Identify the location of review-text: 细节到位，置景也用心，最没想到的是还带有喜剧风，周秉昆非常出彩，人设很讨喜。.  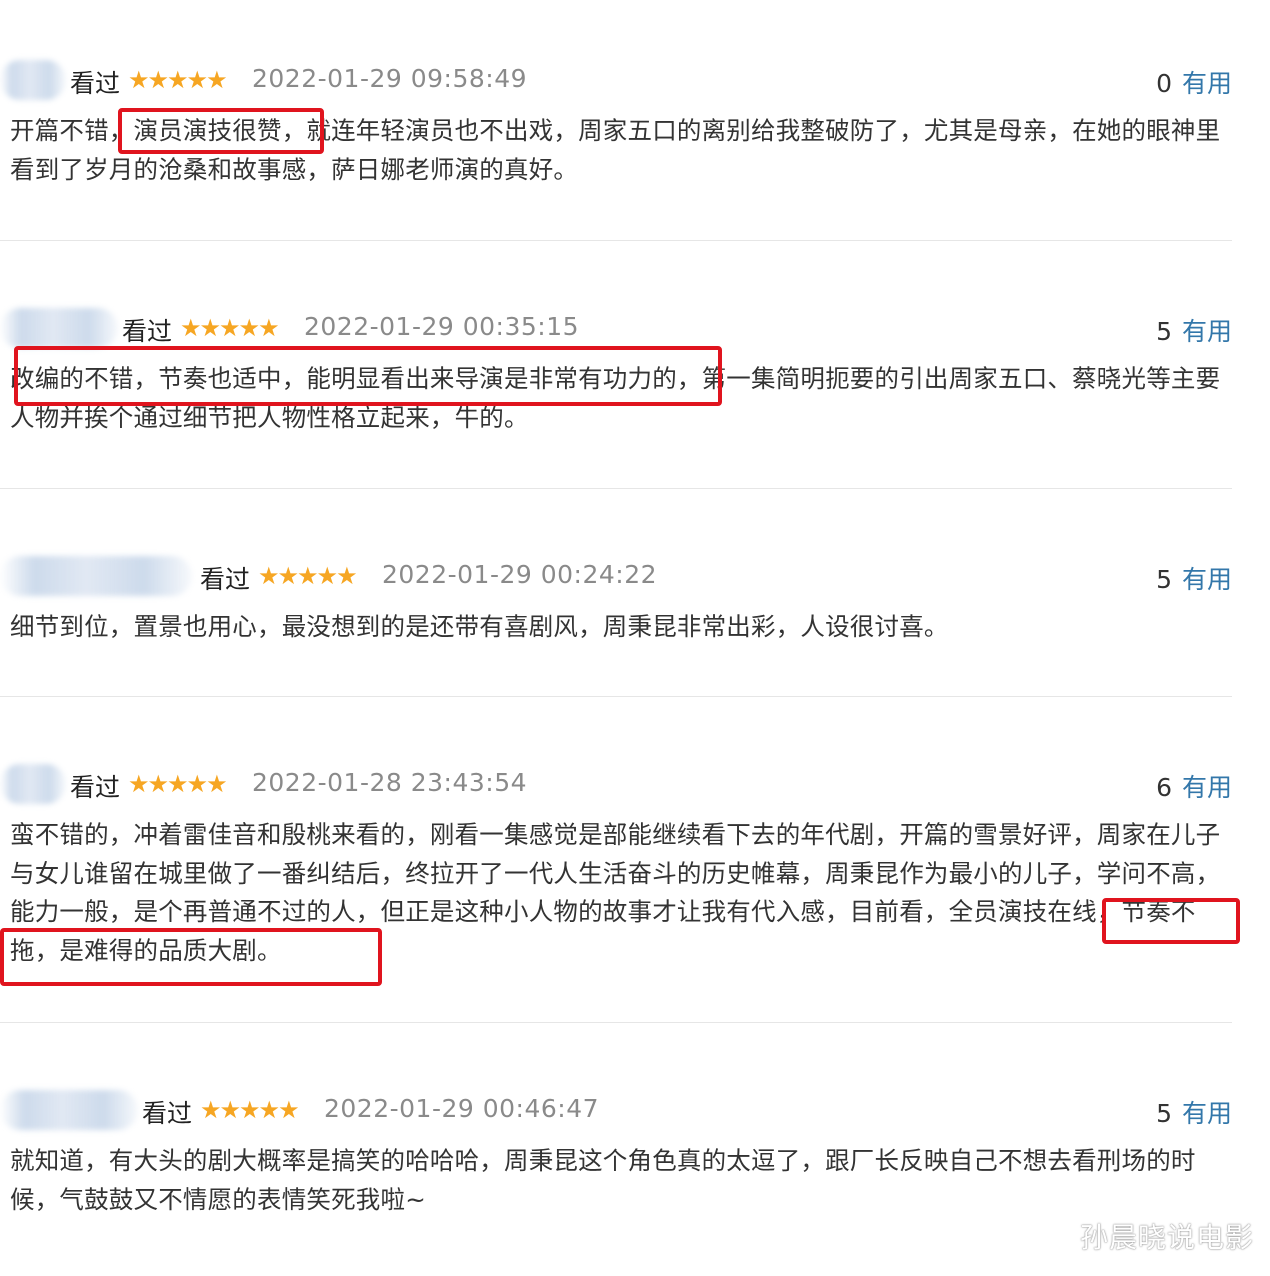
(479, 626).